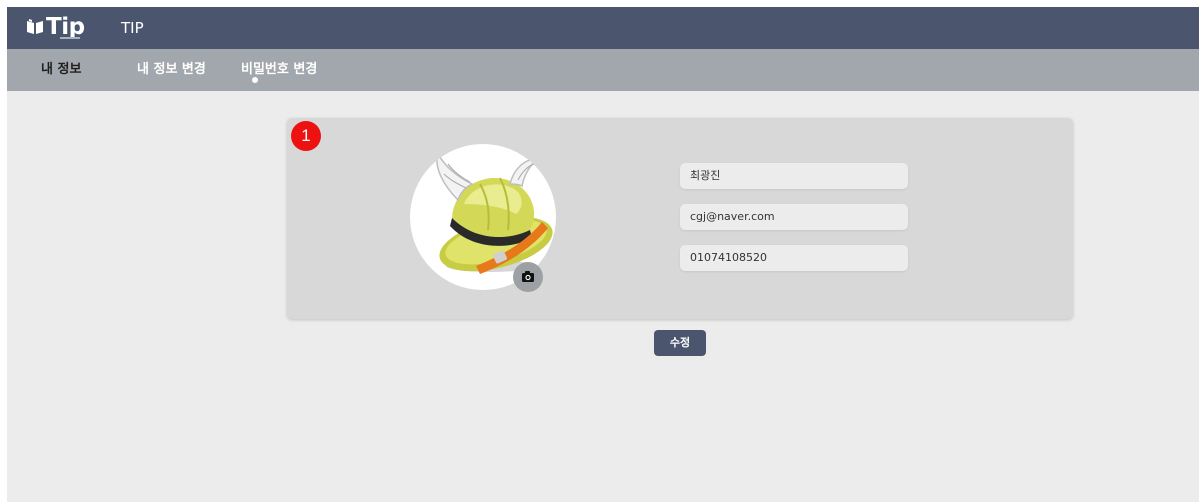  What do you see at coordinates (603, 70) in the screenshot?
I see `sub-navigation: 내 정보 내 정보 변경 비밀번호 변경` at bounding box center [603, 70].